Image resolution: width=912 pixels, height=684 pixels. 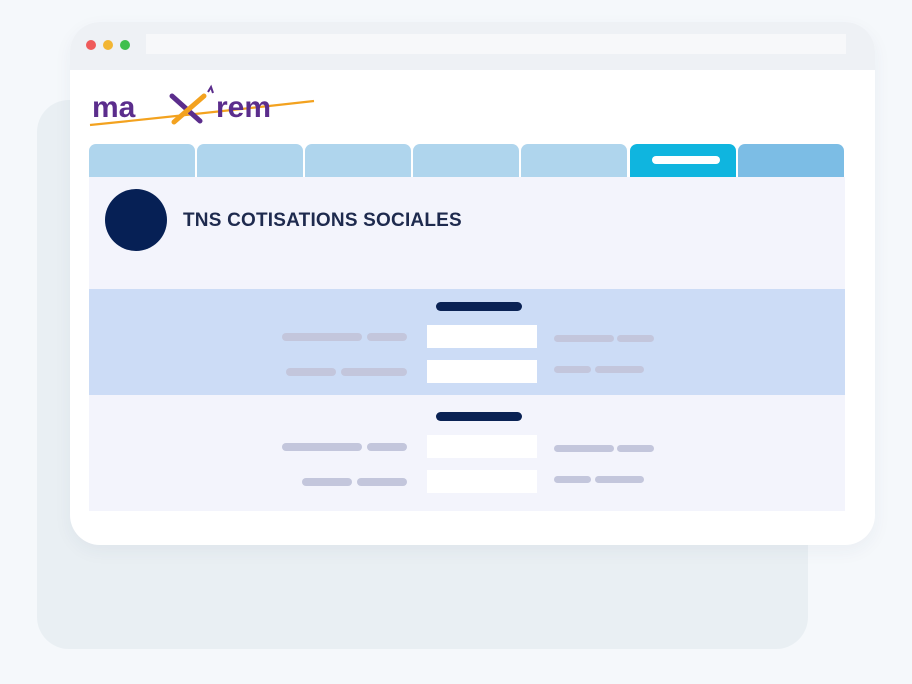 What do you see at coordinates (322, 220) in the screenshot?
I see `section-title: TNS COTISATIONS SOCIALES` at bounding box center [322, 220].